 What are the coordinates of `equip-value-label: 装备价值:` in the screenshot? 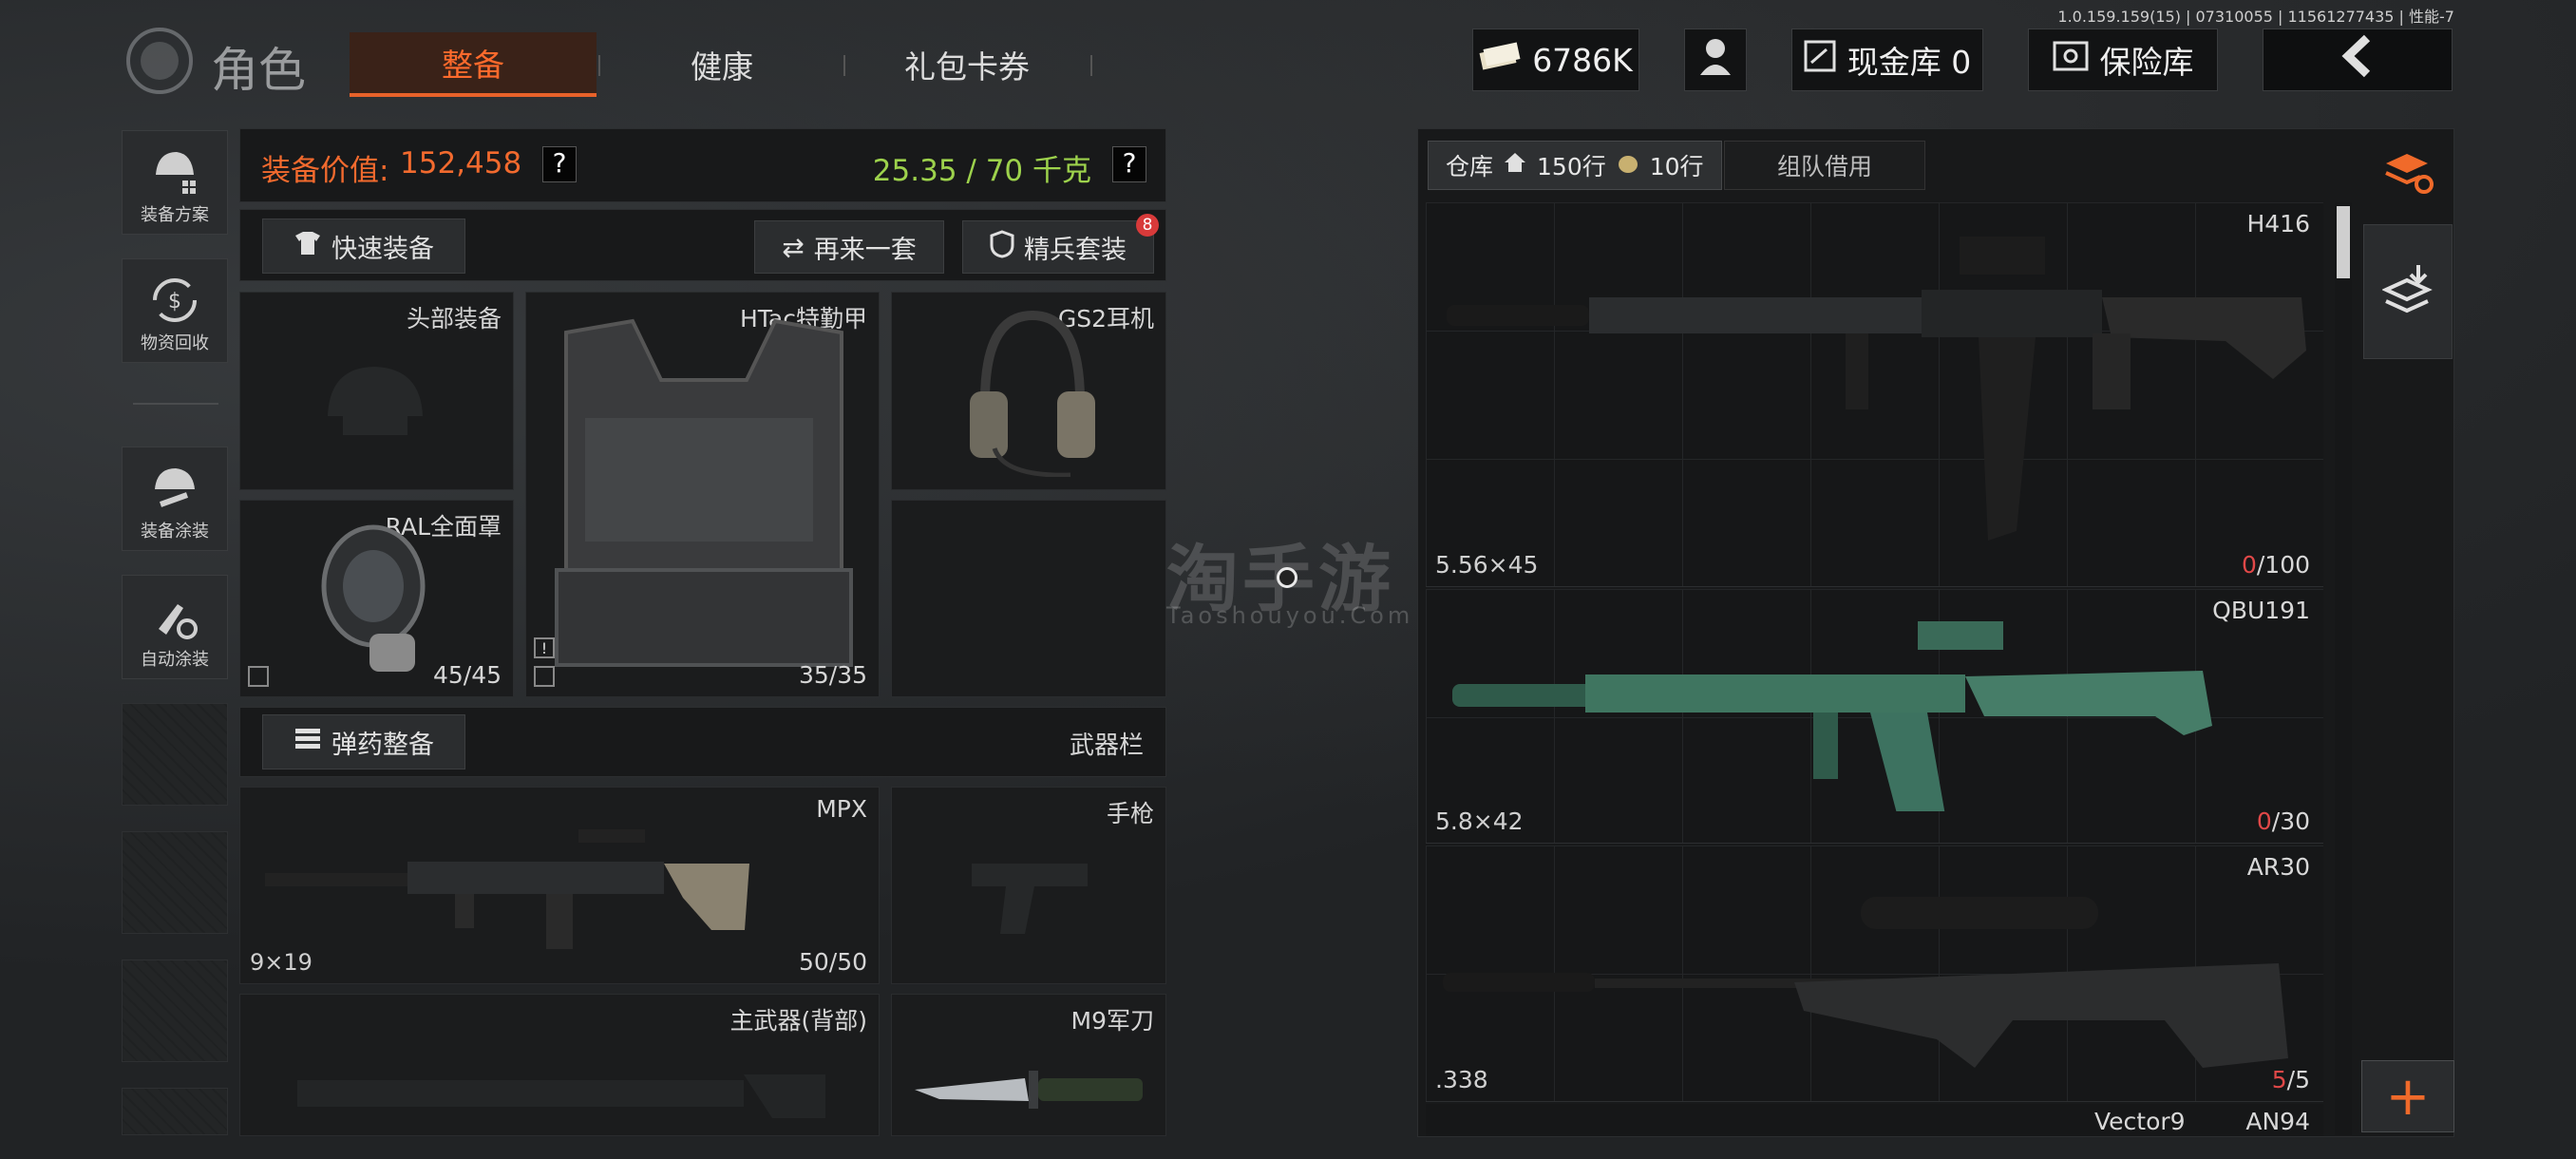 It's located at (325, 171).